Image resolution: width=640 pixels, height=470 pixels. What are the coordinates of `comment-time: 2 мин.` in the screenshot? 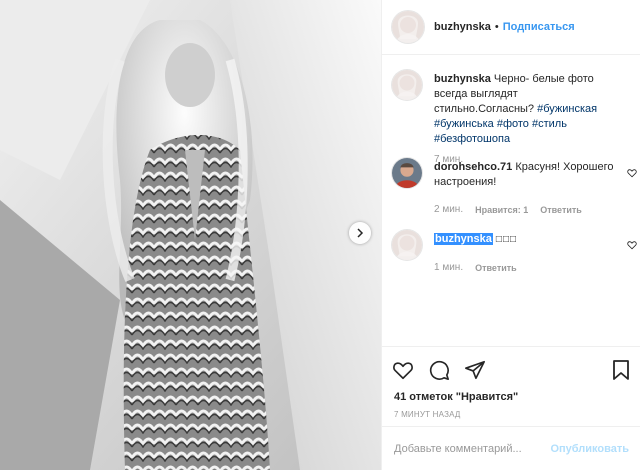 It's located at (448, 209).